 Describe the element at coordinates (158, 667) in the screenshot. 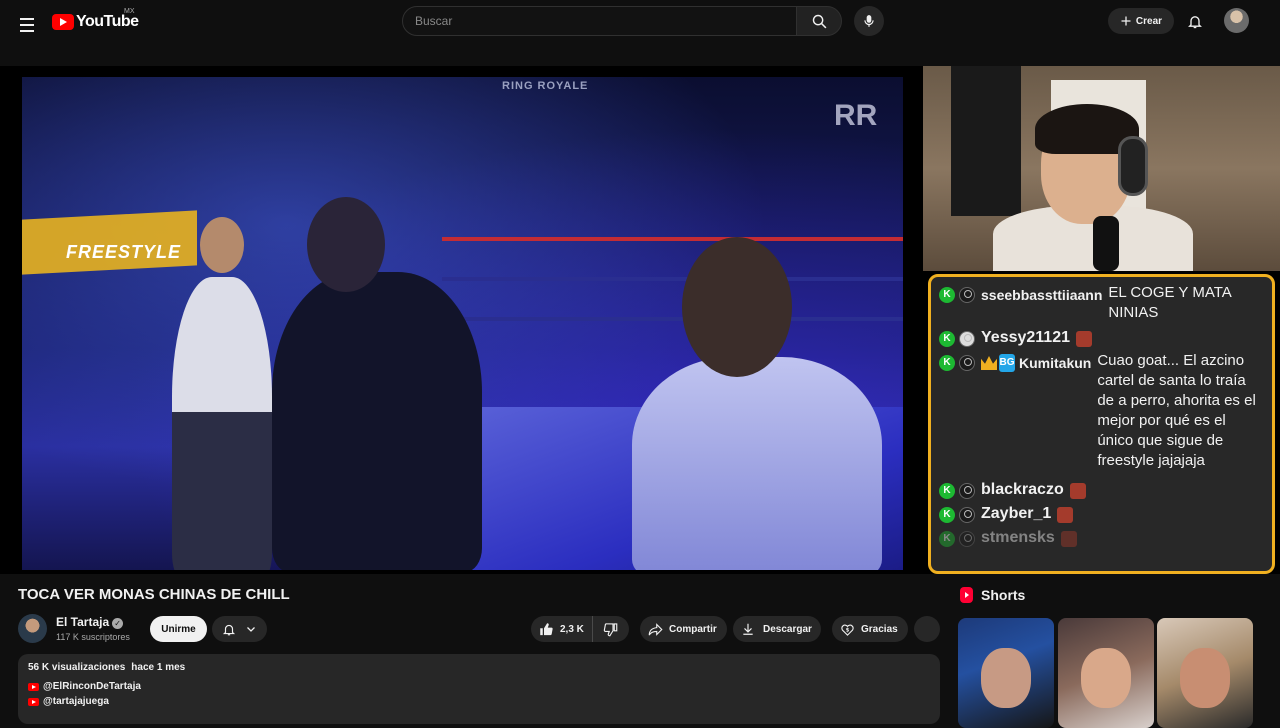

I see `upload-date: hace 1 mes` at that location.